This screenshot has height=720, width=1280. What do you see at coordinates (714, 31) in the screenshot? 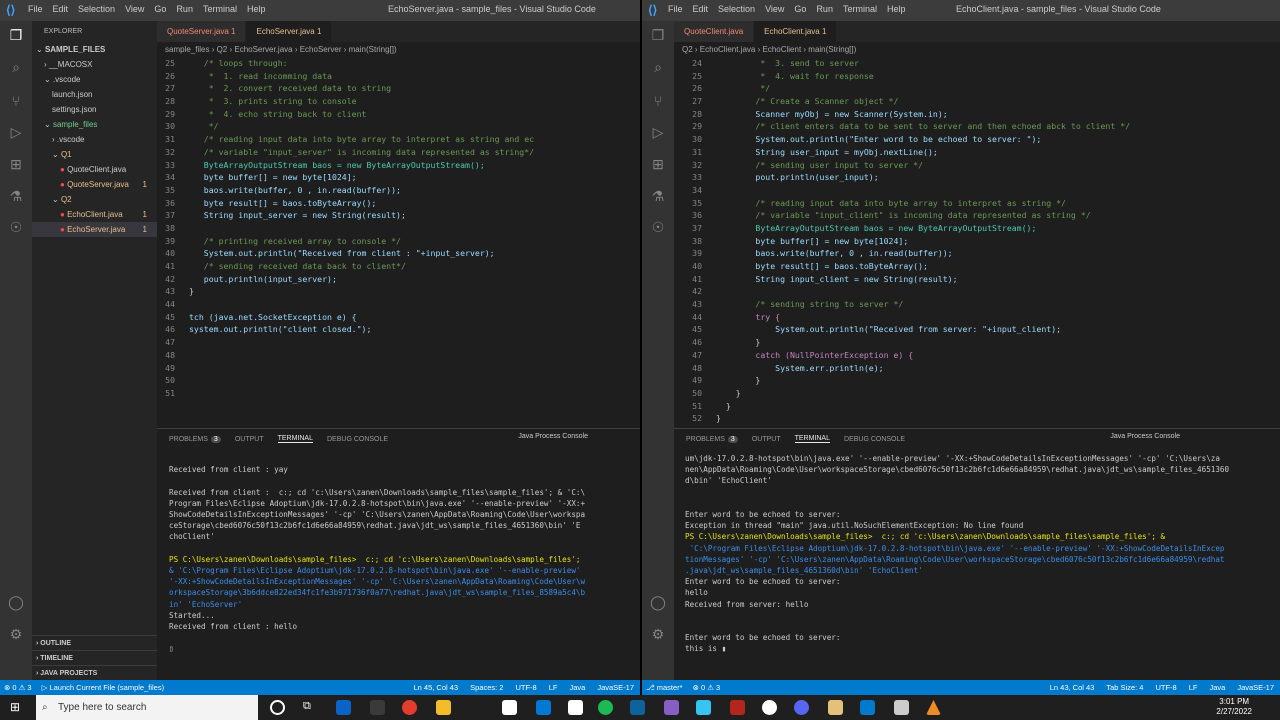
I see `editor-tab: QuoteClient.java` at bounding box center [714, 31].